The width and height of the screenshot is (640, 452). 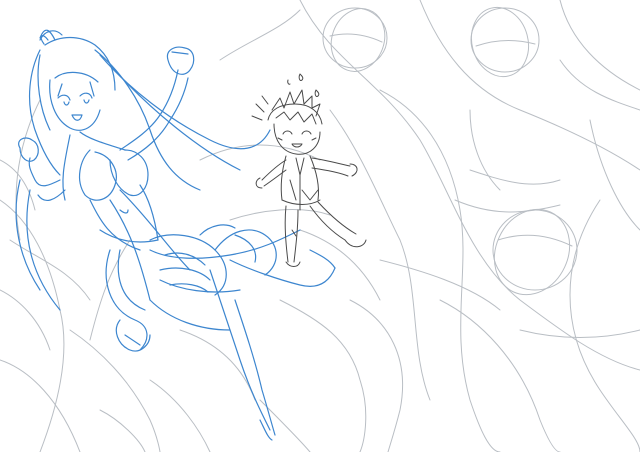 I want to click on boy-impact-lines, so click(x=260, y=108).